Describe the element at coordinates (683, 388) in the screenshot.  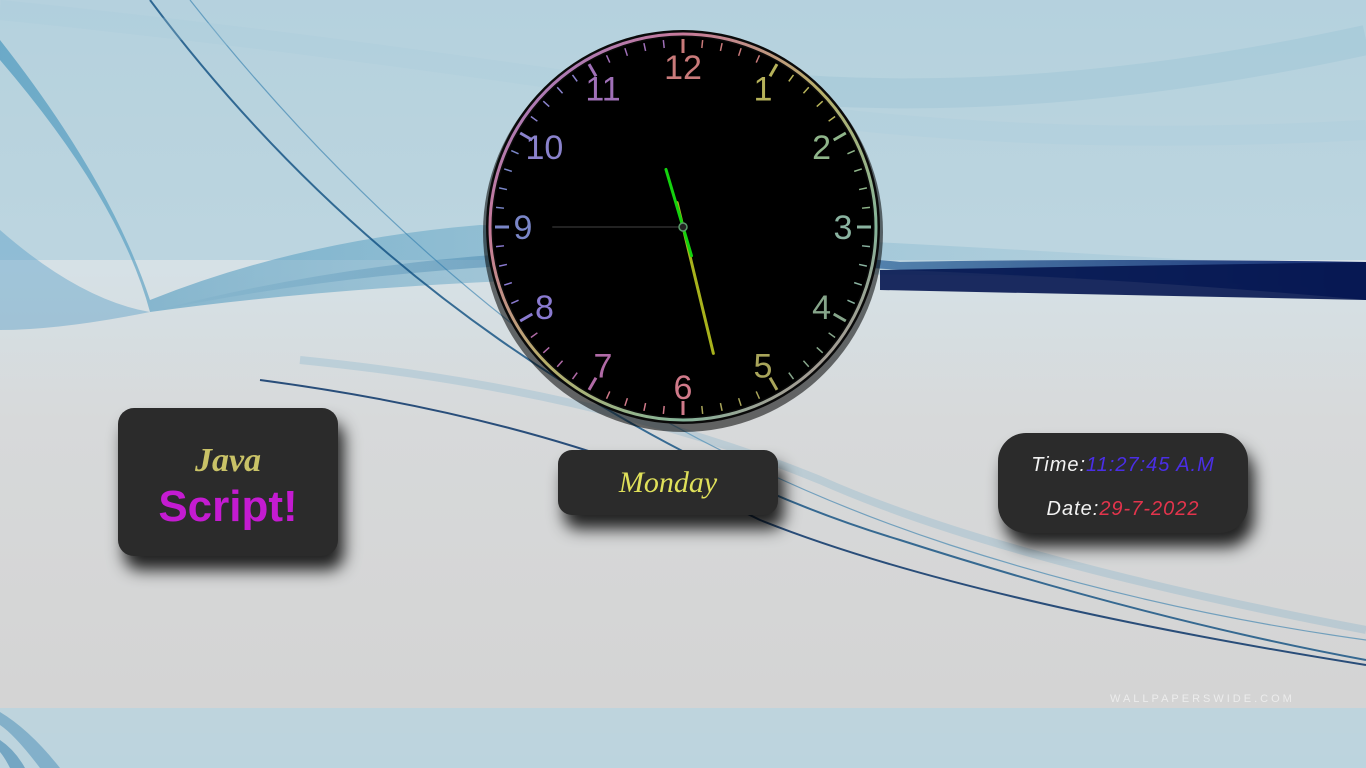
I see `clock-numeral: 6` at that location.